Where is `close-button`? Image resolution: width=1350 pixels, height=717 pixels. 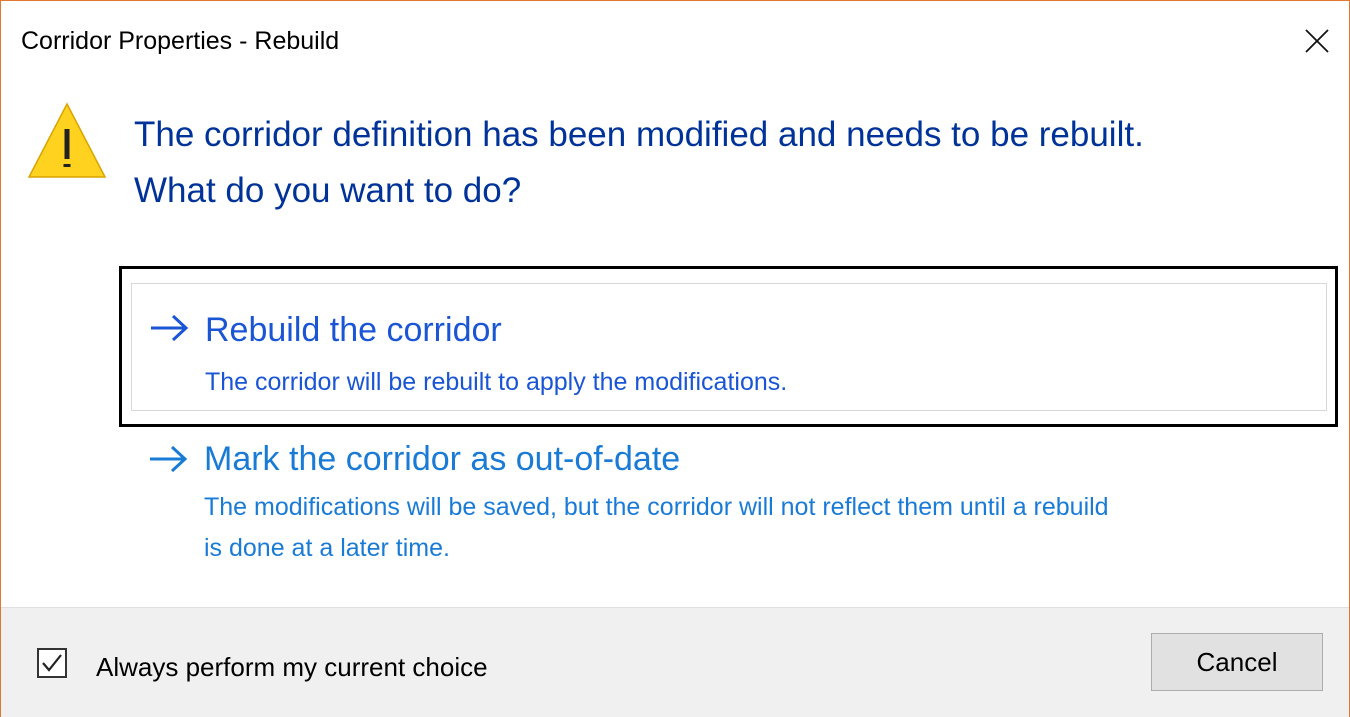 close-button is located at coordinates (1317, 41).